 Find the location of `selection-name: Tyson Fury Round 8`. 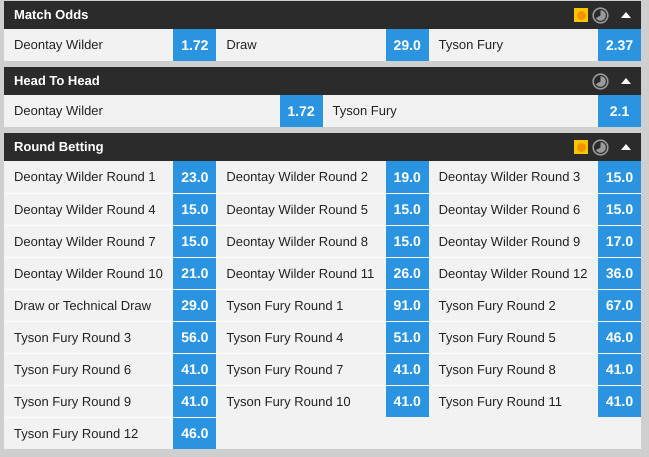

selection-name: Tyson Fury Round 8 is located at coordinates (497, 369).